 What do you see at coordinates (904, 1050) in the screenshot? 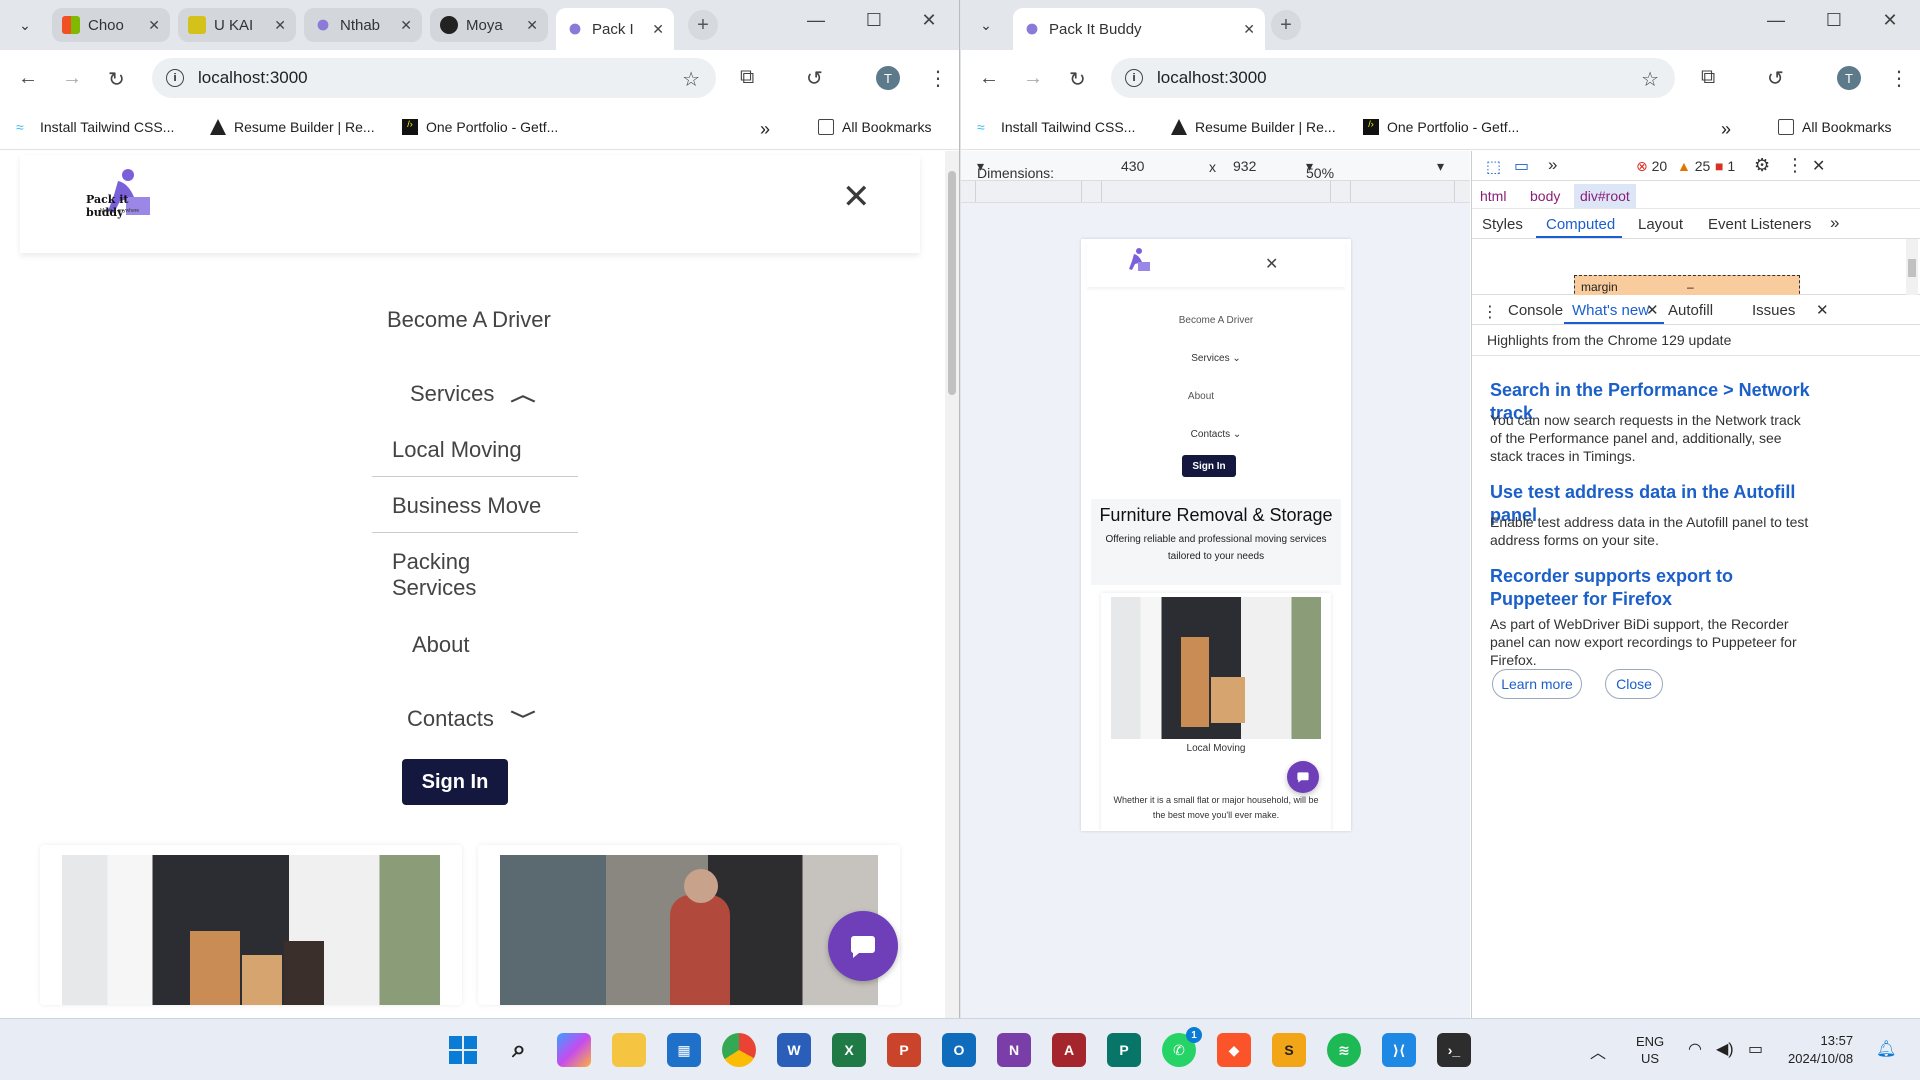
I see `powerpoint-icon: P` at bounding box center [904, 1050].